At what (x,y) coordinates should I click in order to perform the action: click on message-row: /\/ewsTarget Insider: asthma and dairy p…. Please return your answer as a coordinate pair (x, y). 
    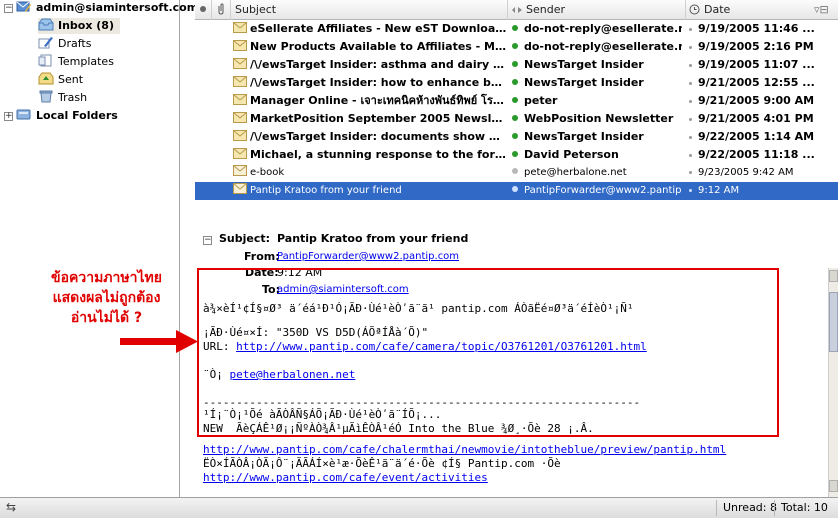
    Looking at the image, I should click on (516, 65).